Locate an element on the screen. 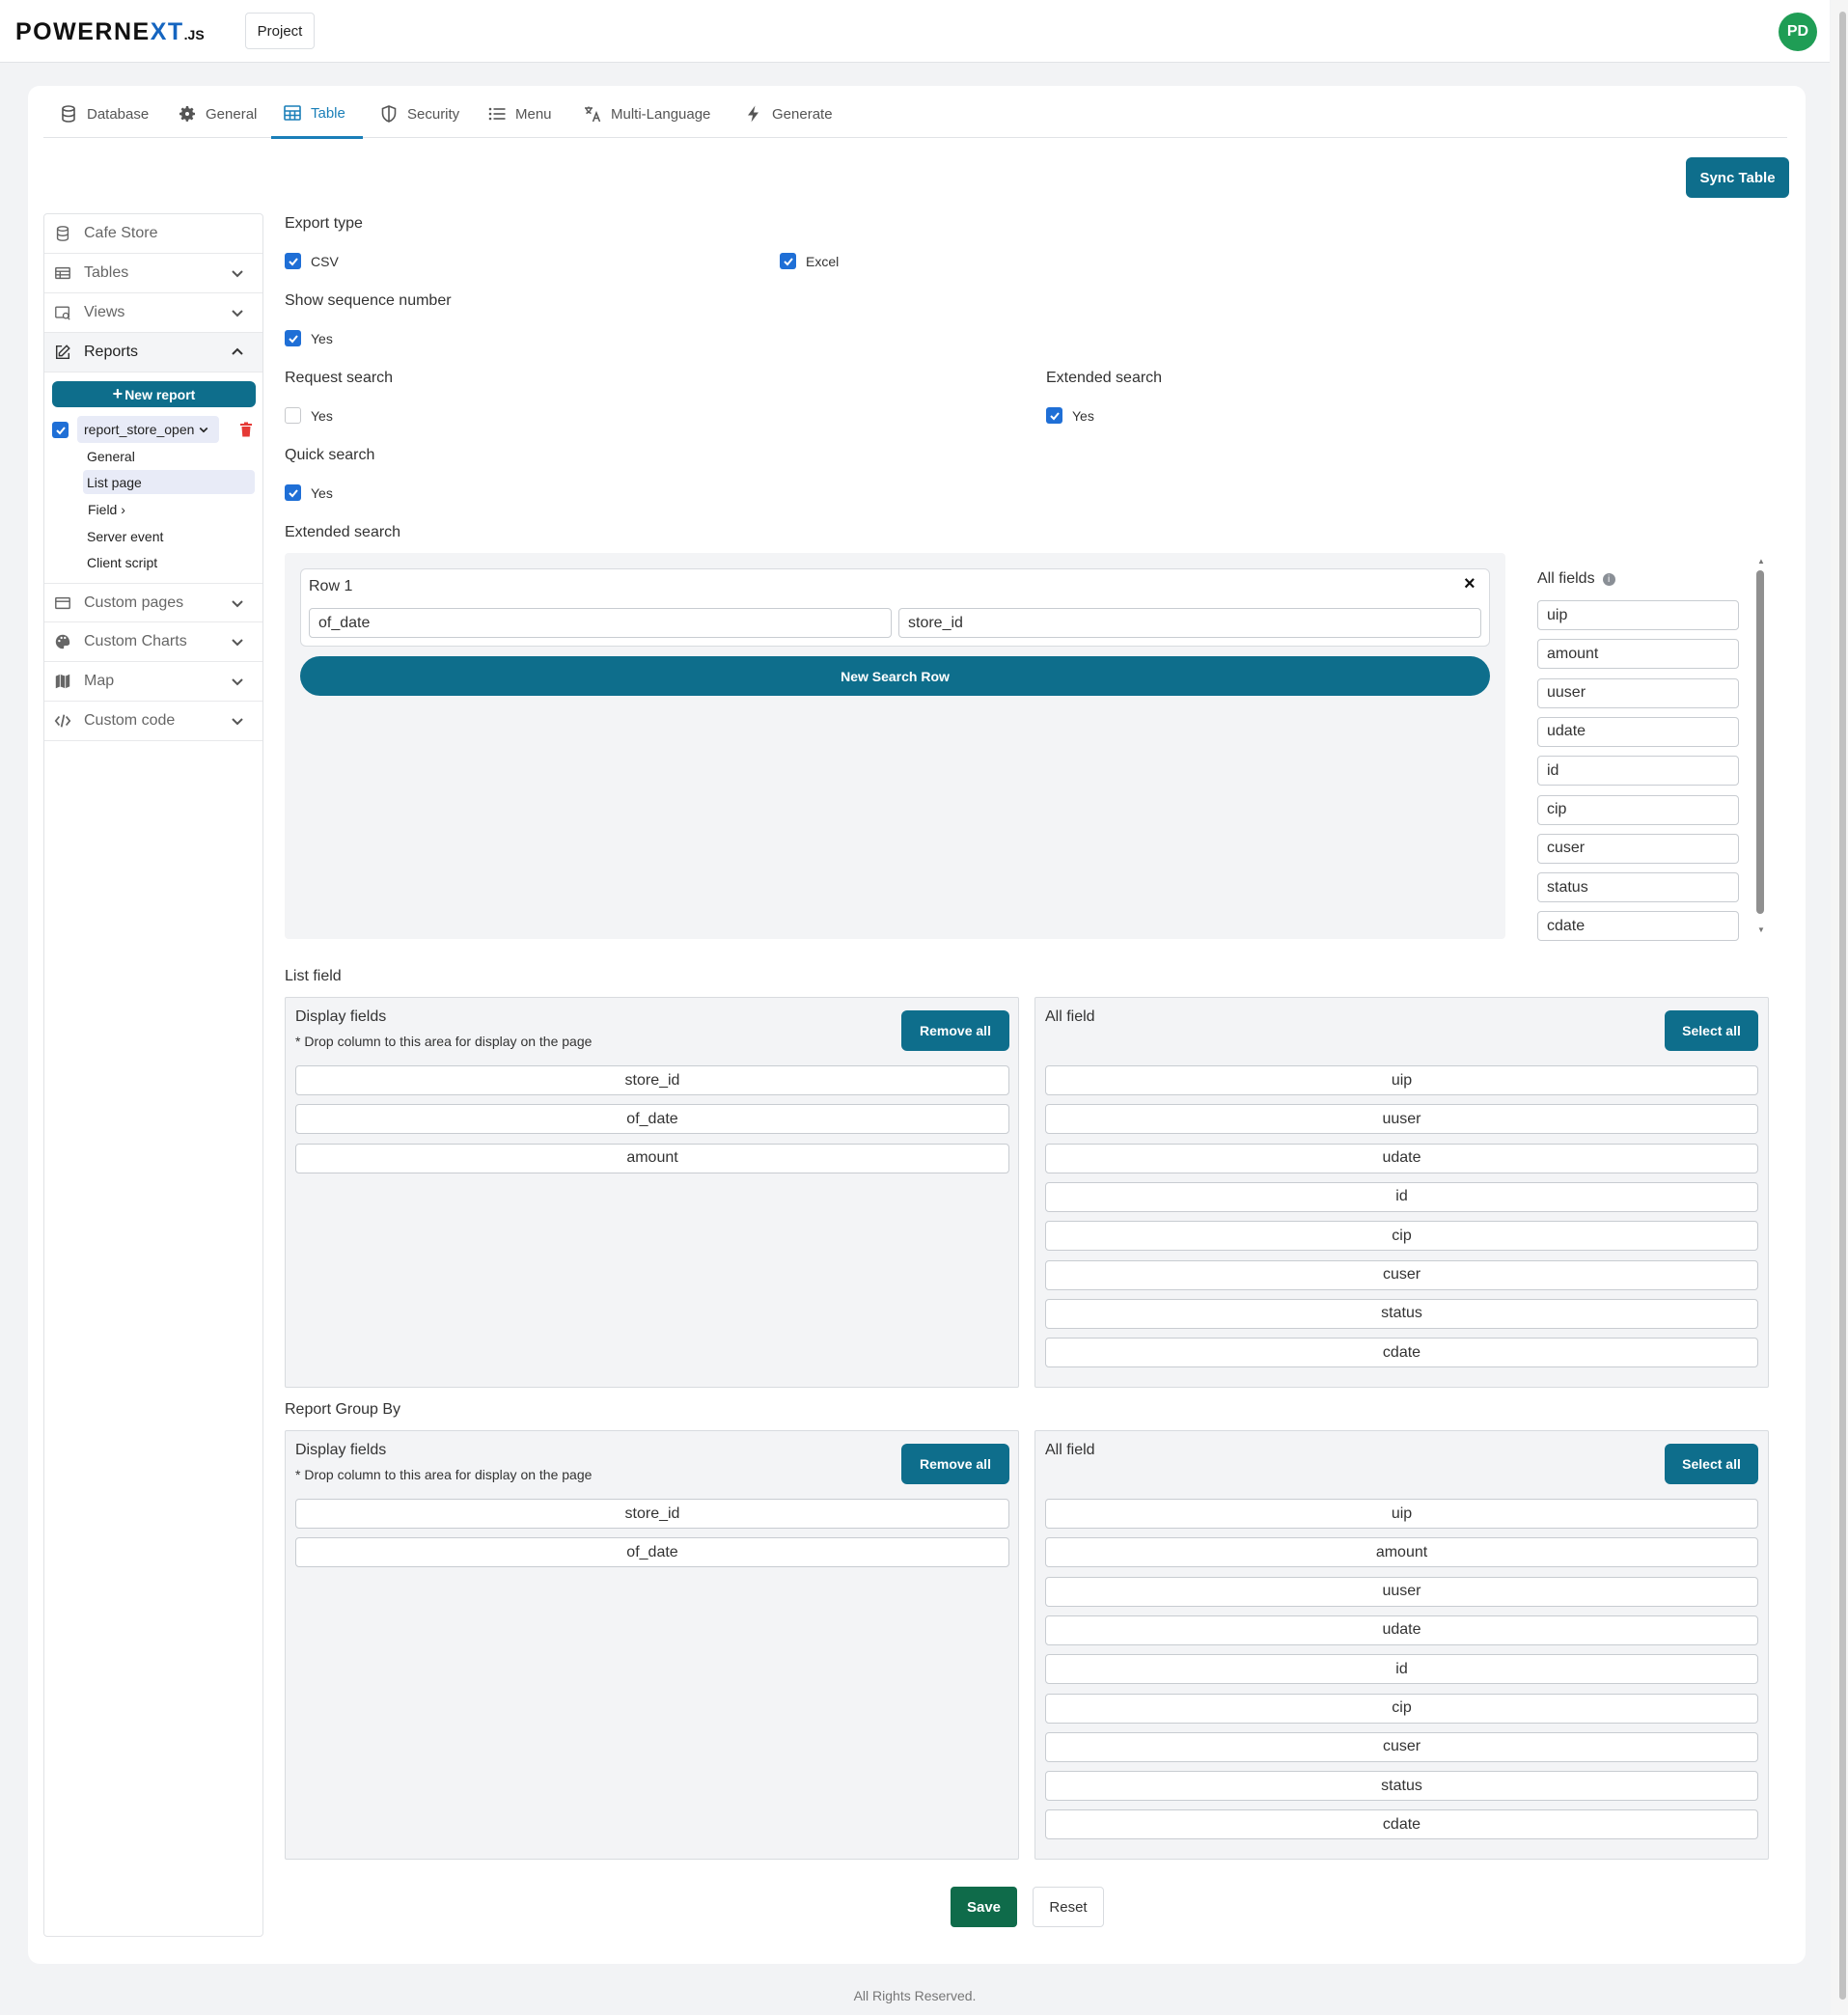 Image resolution: width=1848 pixels, height=2015 pixels. sync-table-button: Sync Table is located at coordinates (1737, 177).